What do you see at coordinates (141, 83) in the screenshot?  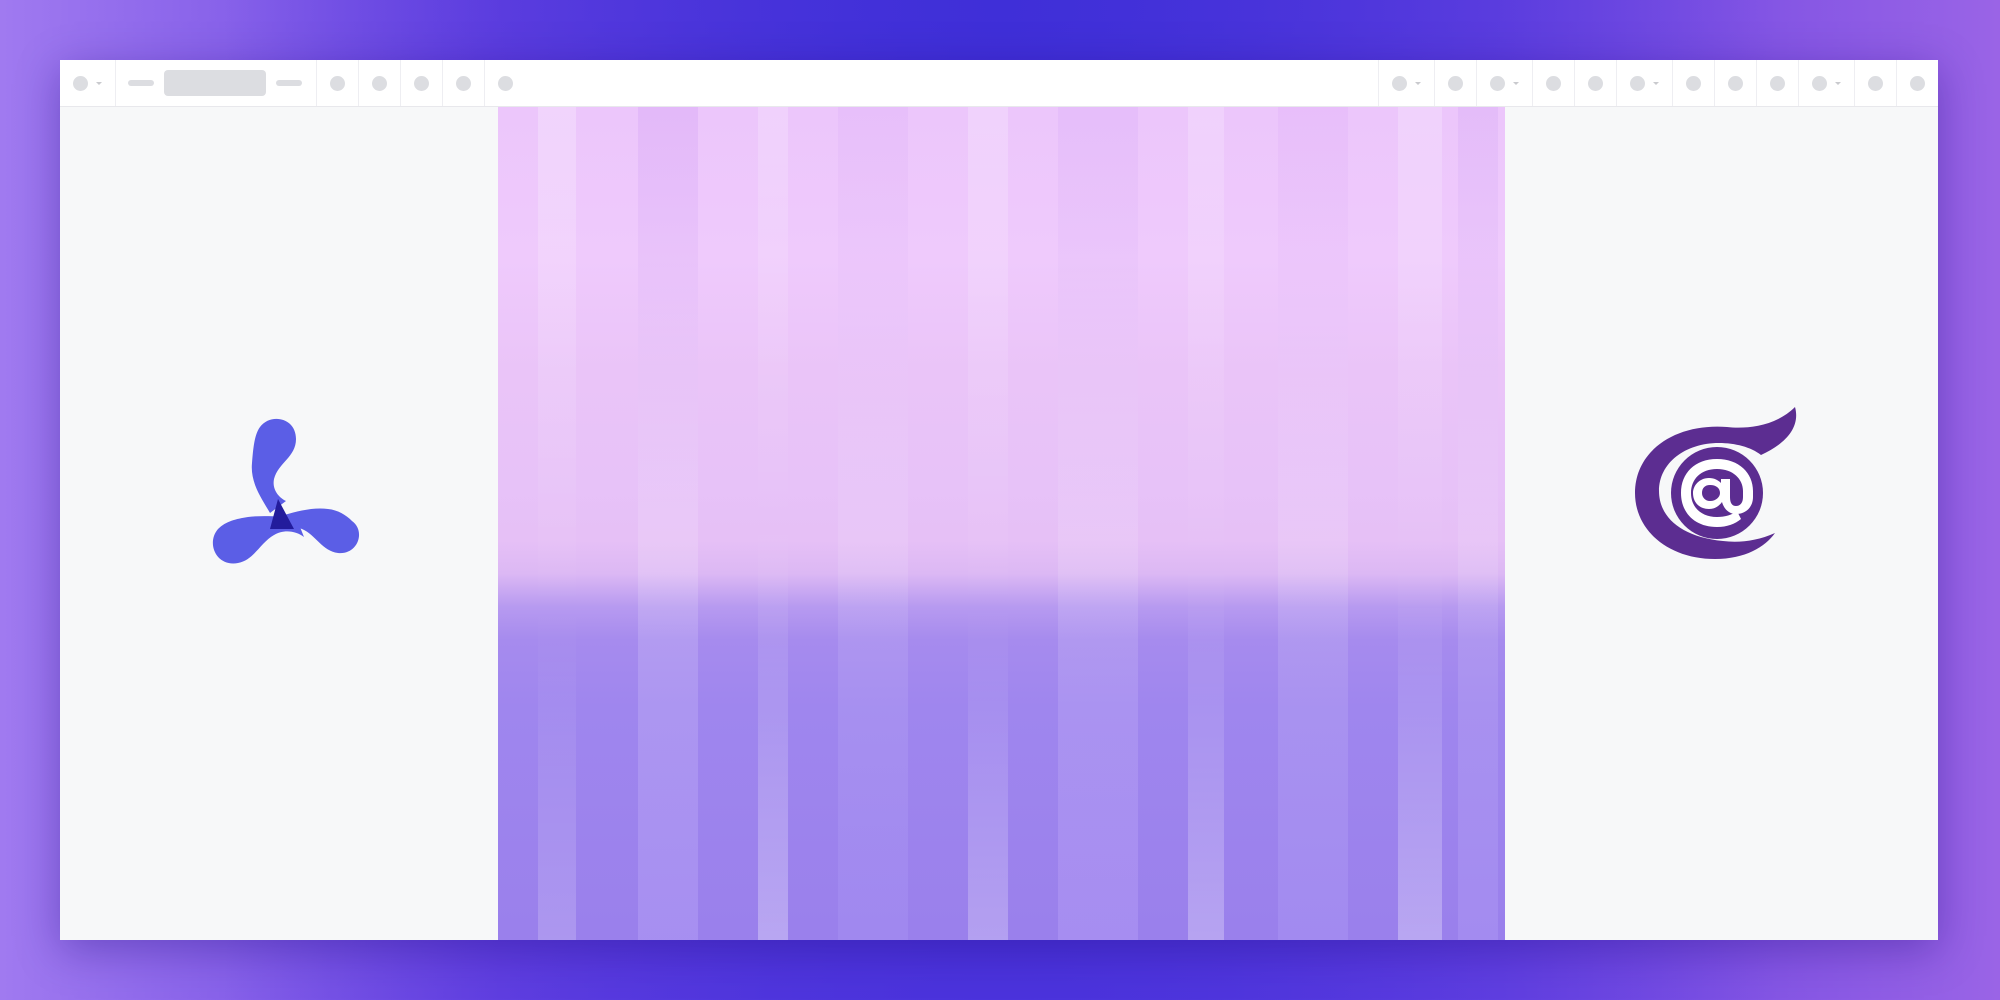 I see `zoom-out-button` at bounding box center [141, 83].